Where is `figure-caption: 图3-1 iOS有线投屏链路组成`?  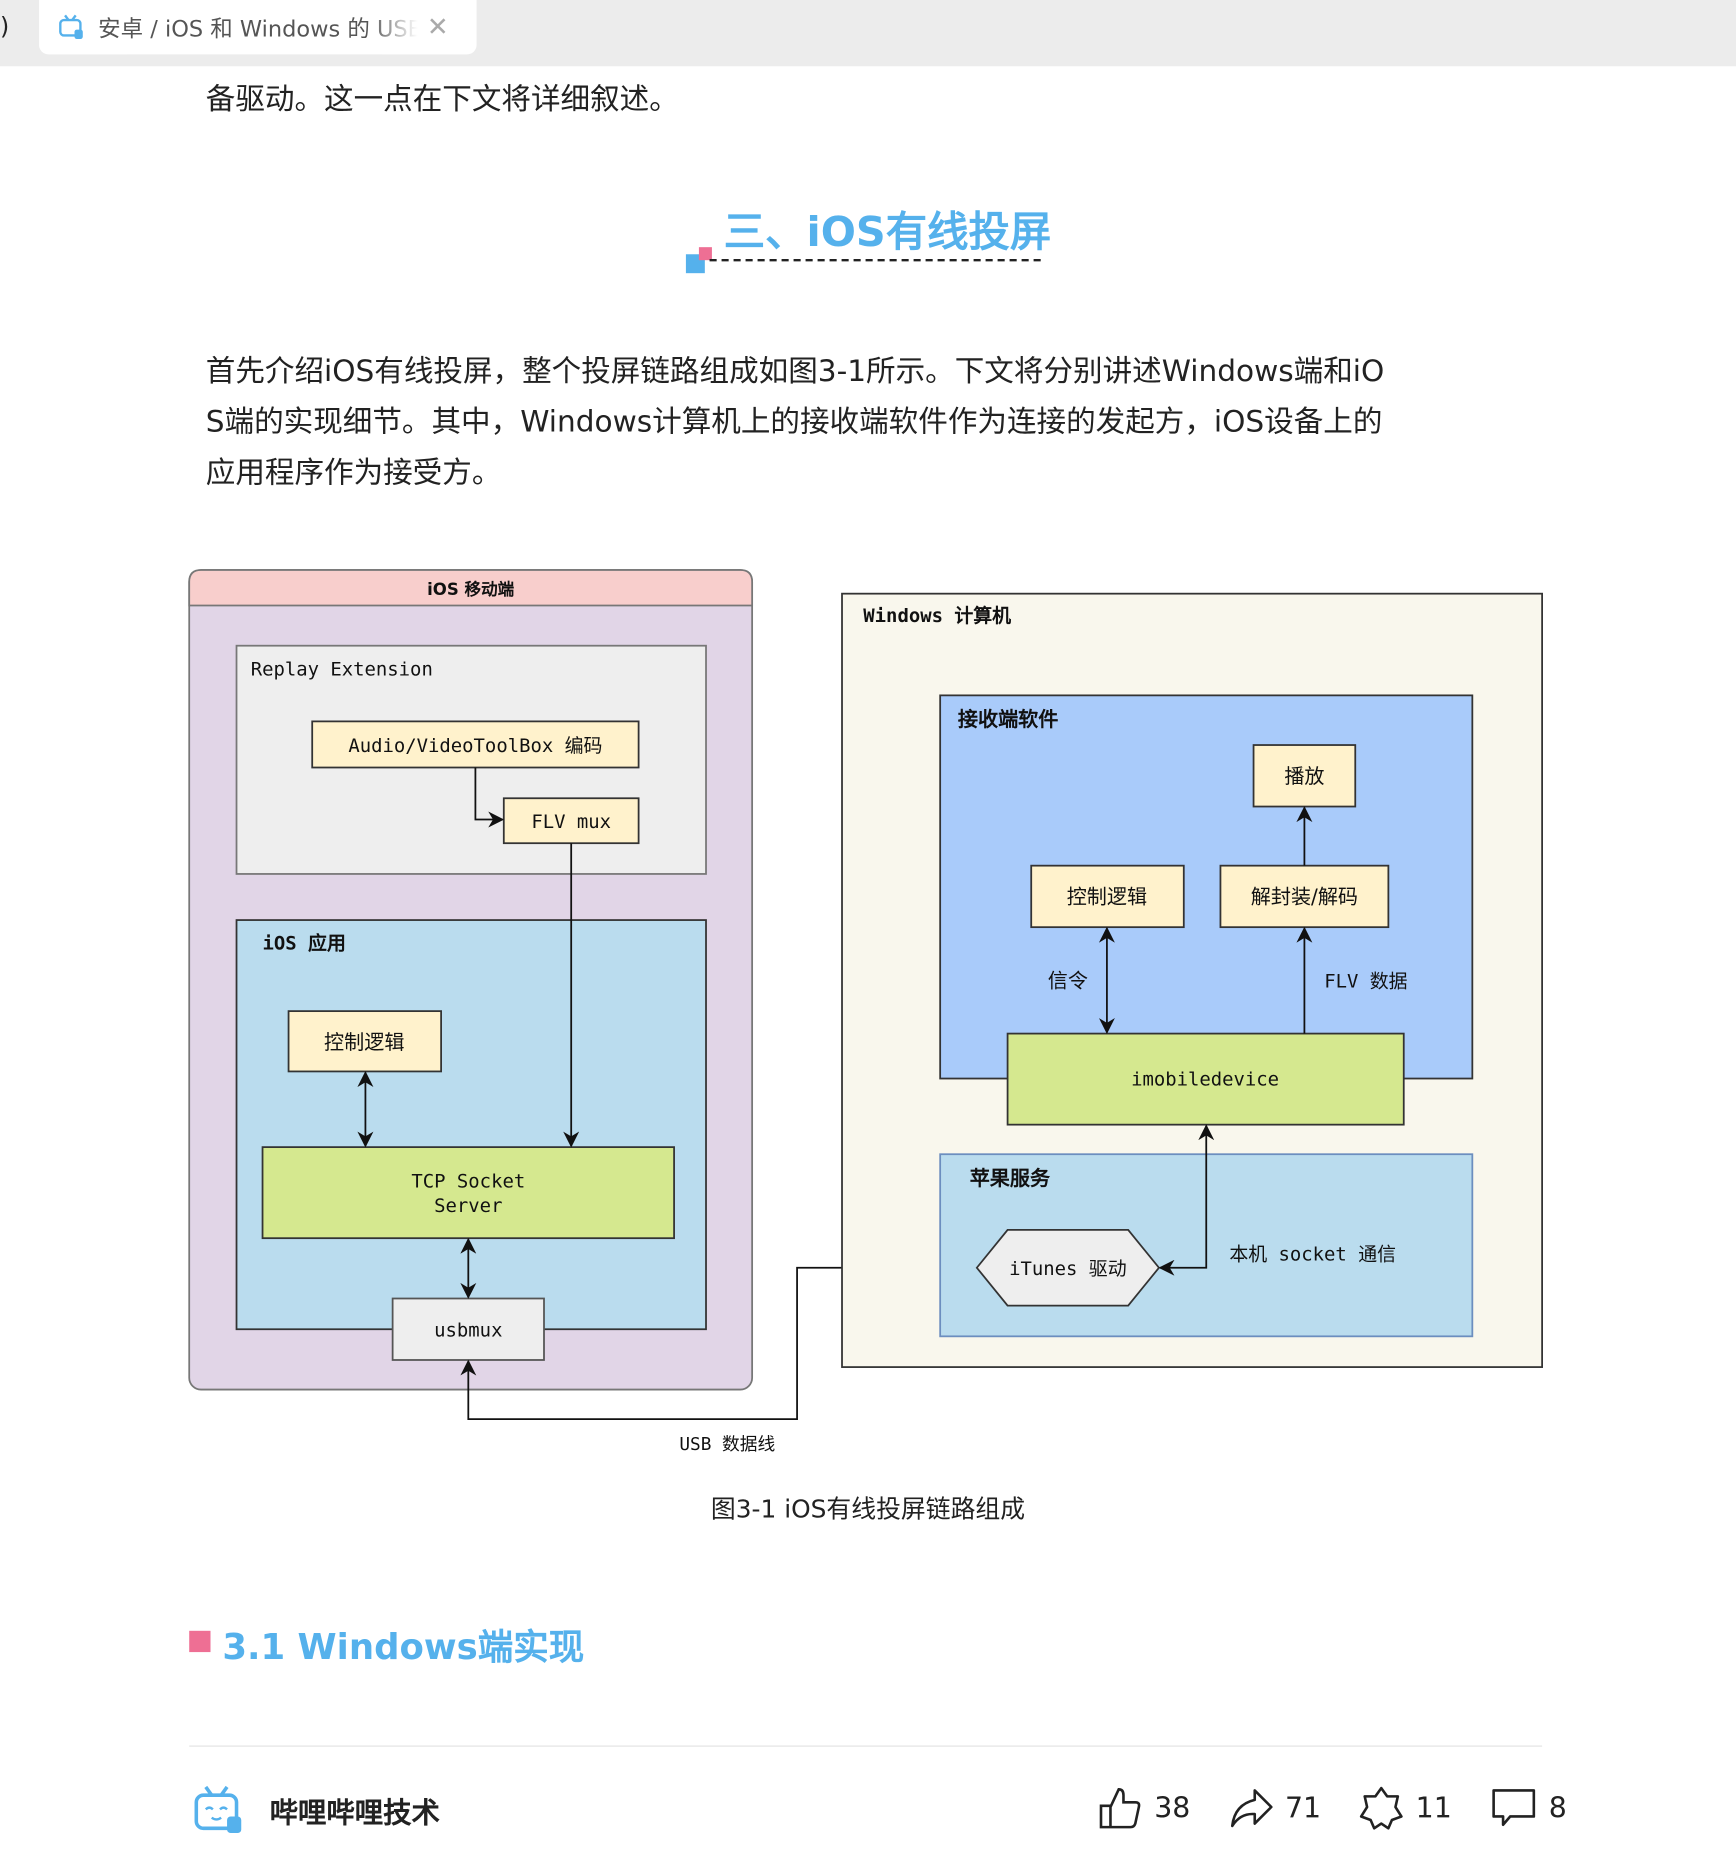
figure-caption: 图3-1 iOS有线投屏链路组成 is located at coordinates (868, 1509).